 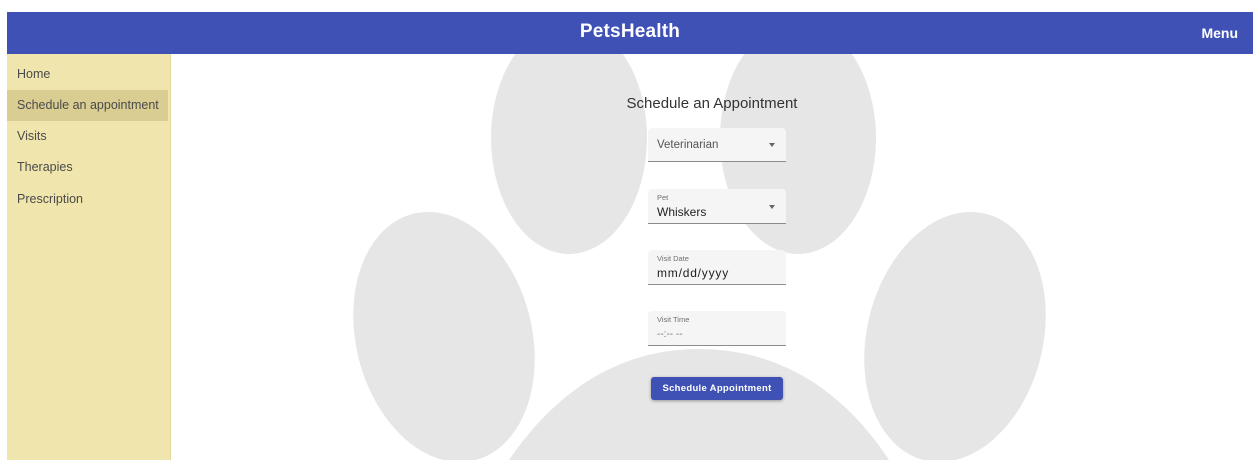 I want to click on visit-date-label: Visit Date, so click(x=673, y=258).